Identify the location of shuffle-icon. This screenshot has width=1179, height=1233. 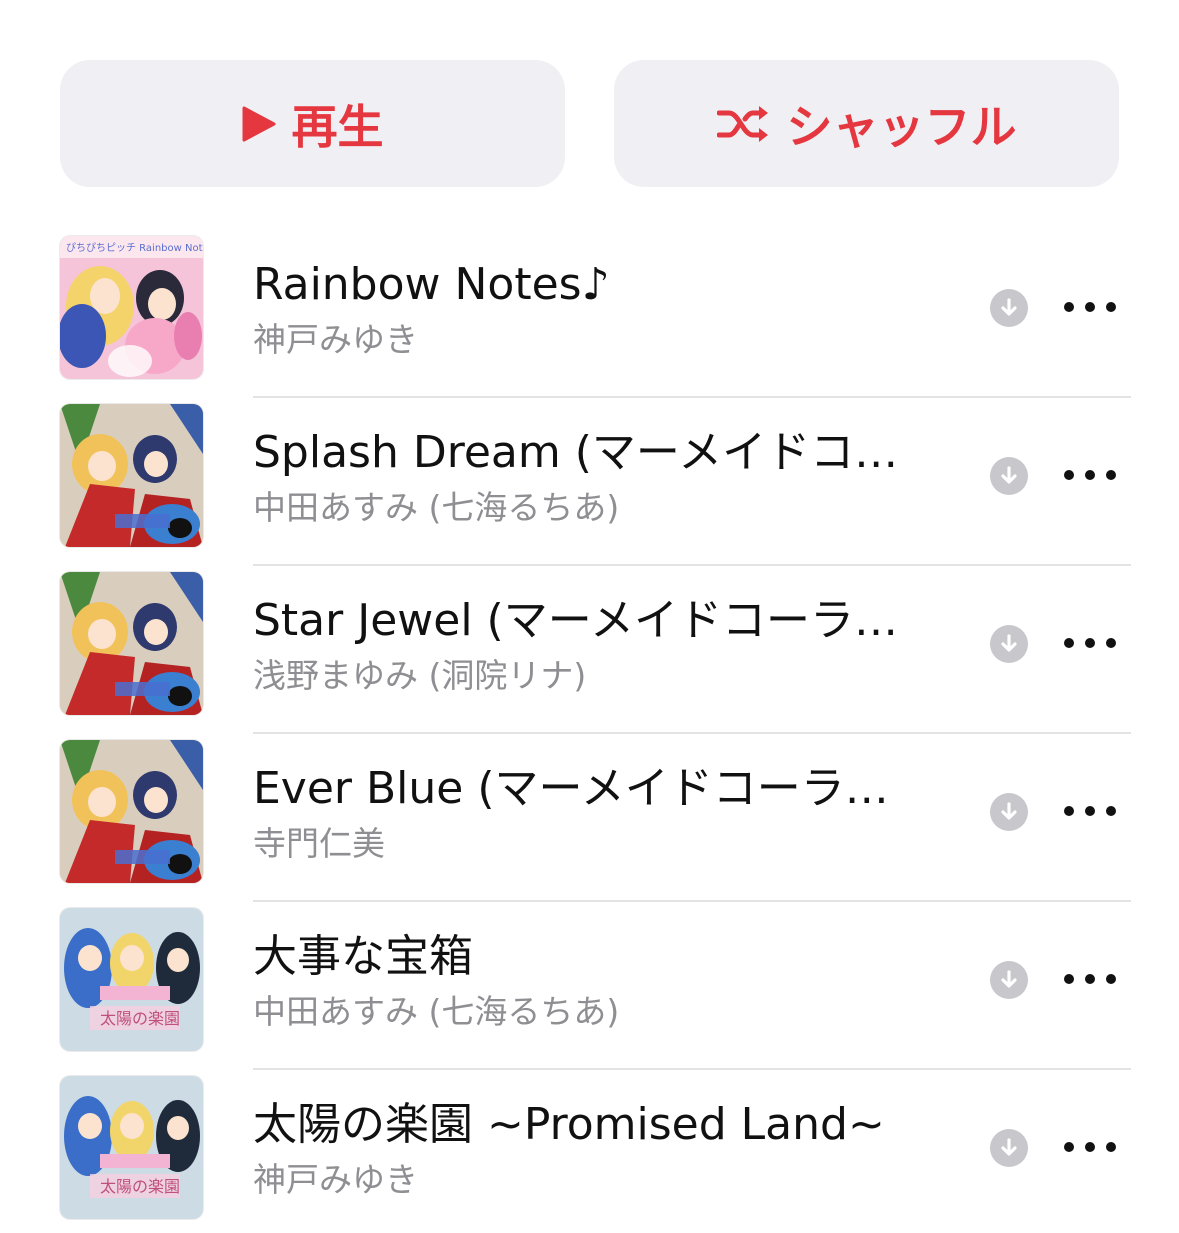
(743, 124).